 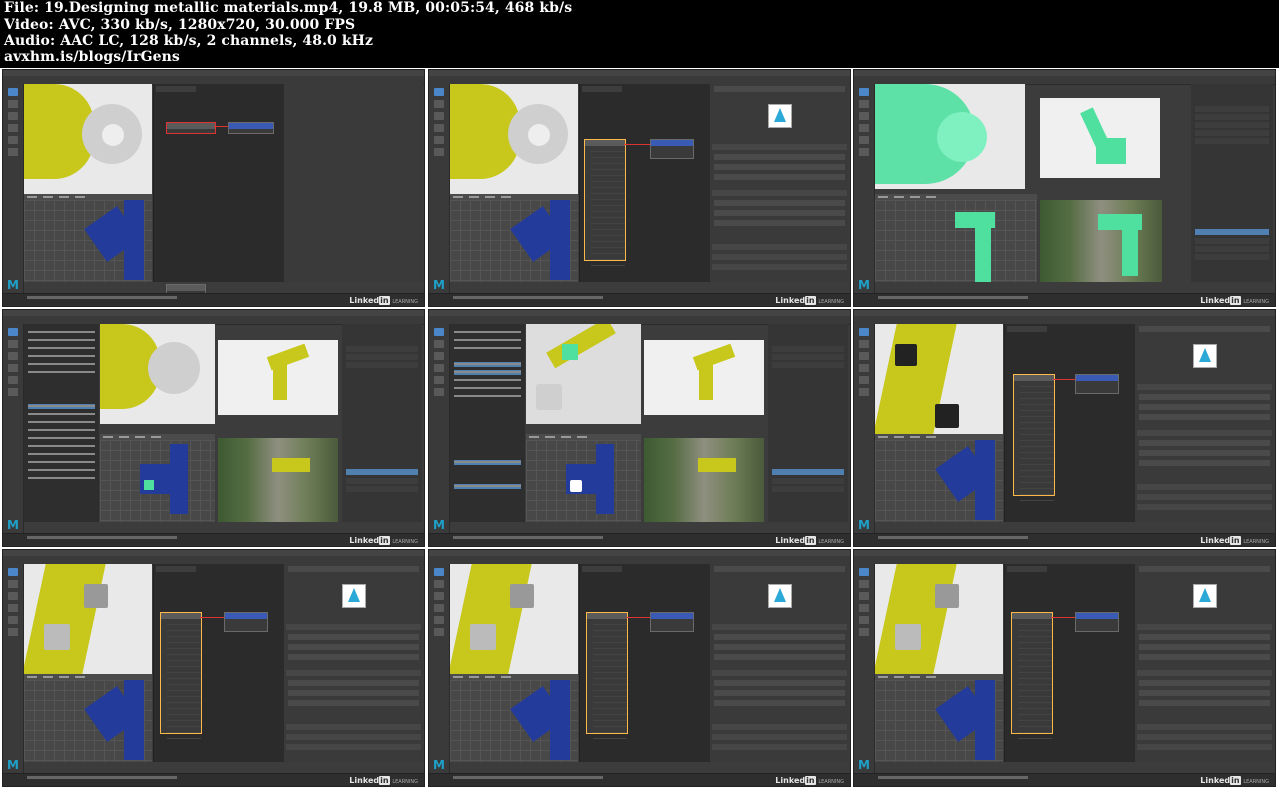 I want to click on thumbnail-4: M Linkedin LEARNING, so click(x=213, y=428).